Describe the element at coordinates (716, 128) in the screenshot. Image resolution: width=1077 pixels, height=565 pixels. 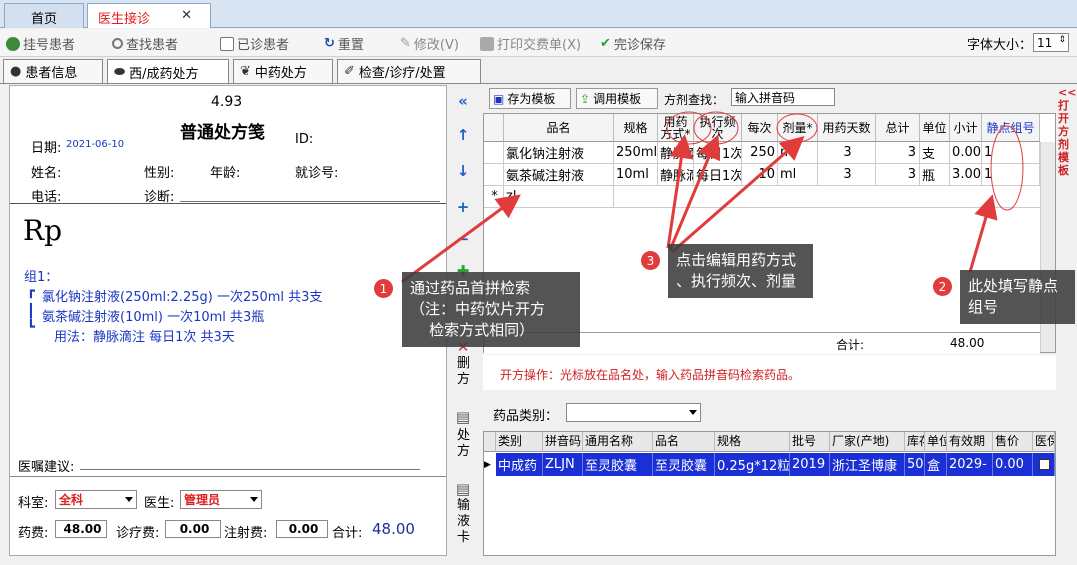
I see `highlight-freq` at that location.